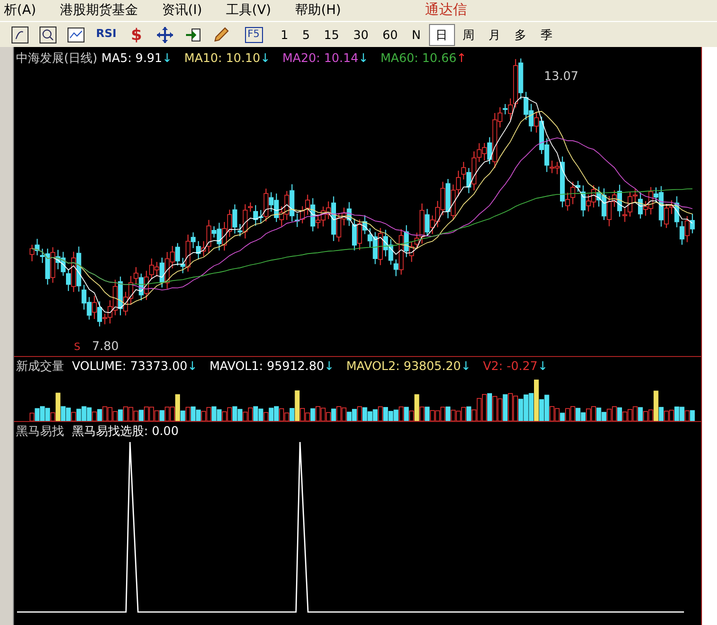  I want to click on signal-mark: S, so click(77, 348).